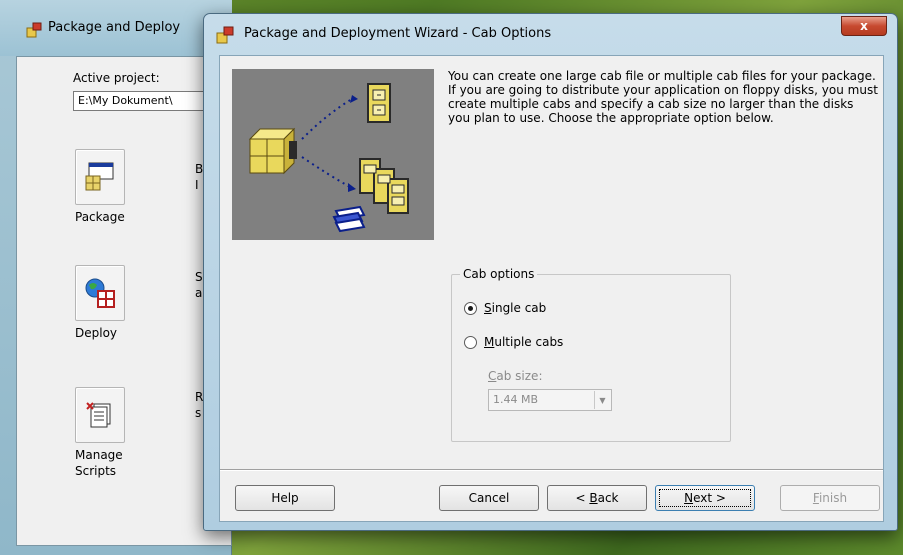  Describe the element at coordinates (470, 342) in the screenshot. I see `multiple-cabs-radio` at that location.